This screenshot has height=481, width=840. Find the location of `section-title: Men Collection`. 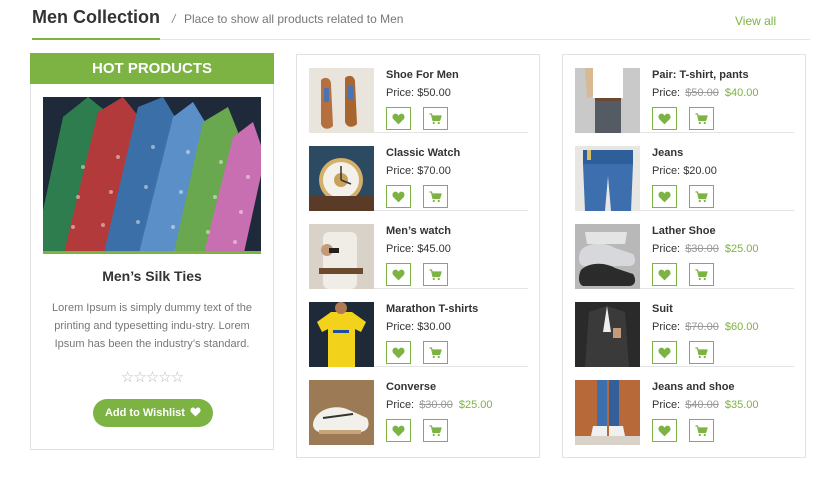

section-title: Men Collection is located at coordinates (96, 17).